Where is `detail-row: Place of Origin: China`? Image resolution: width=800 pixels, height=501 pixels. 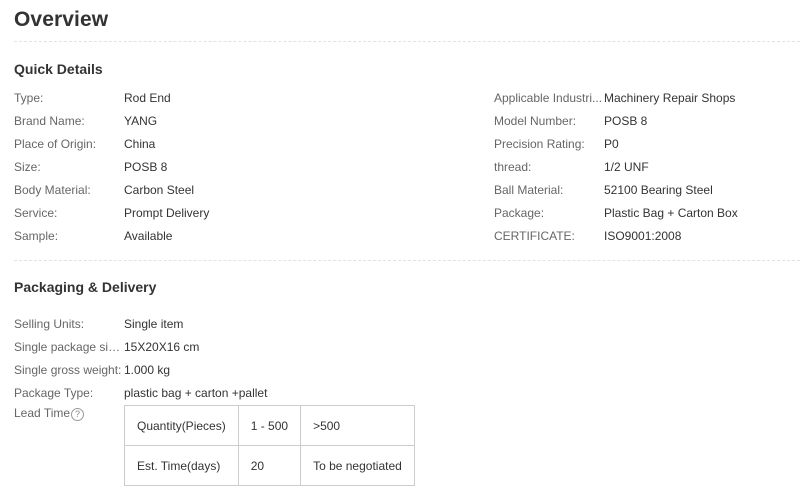 detail-row: Place of Origin: China is located at coordinates (111, 143).